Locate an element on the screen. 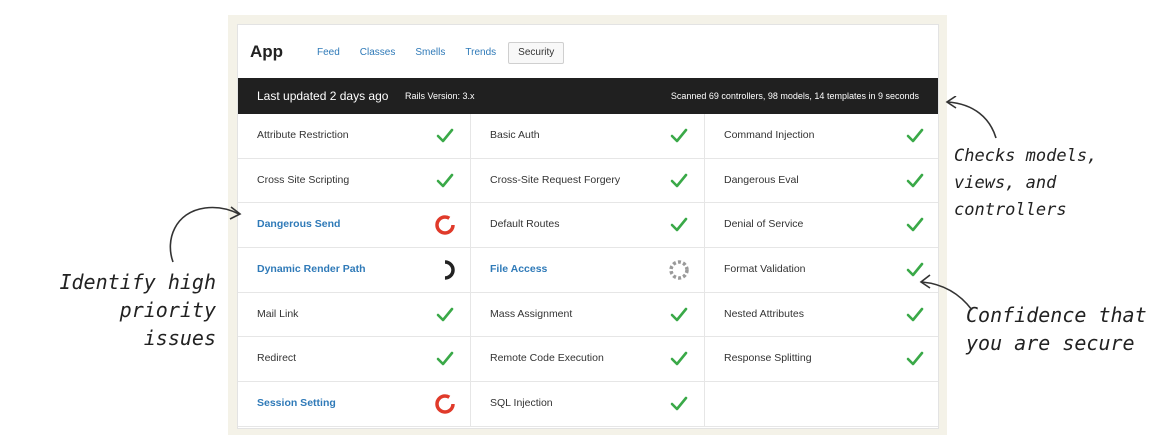 The width and height of the screenshot is (1155, 445). annotation-line: views, and controllers is located at coordinates (1010, 196).